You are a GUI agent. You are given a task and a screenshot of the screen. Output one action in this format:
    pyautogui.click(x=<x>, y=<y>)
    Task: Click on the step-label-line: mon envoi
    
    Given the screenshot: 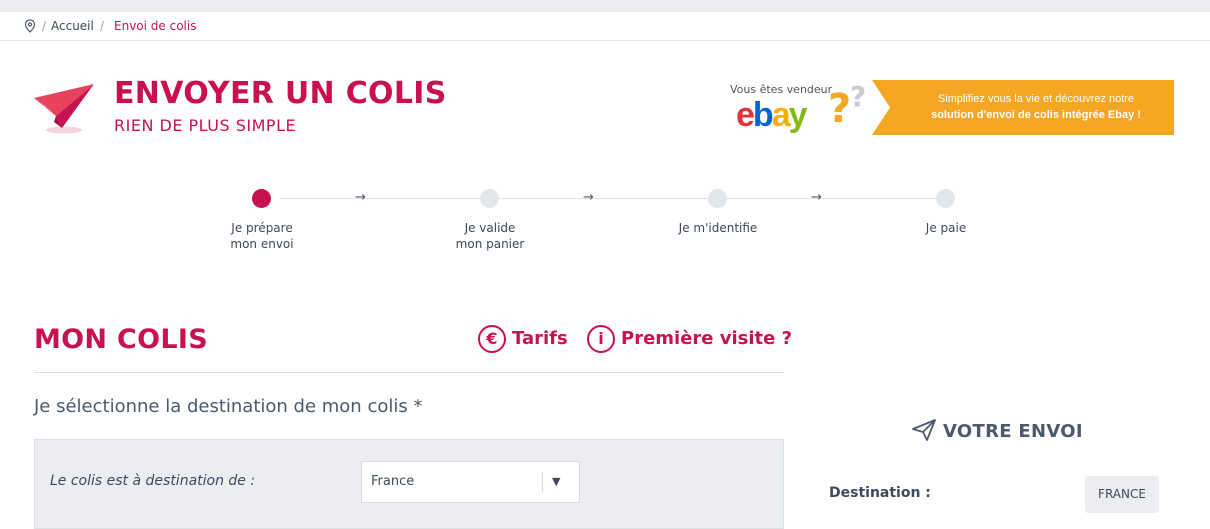 What is the action you would take?
    pyautogui.click(x=262, y=244)
    